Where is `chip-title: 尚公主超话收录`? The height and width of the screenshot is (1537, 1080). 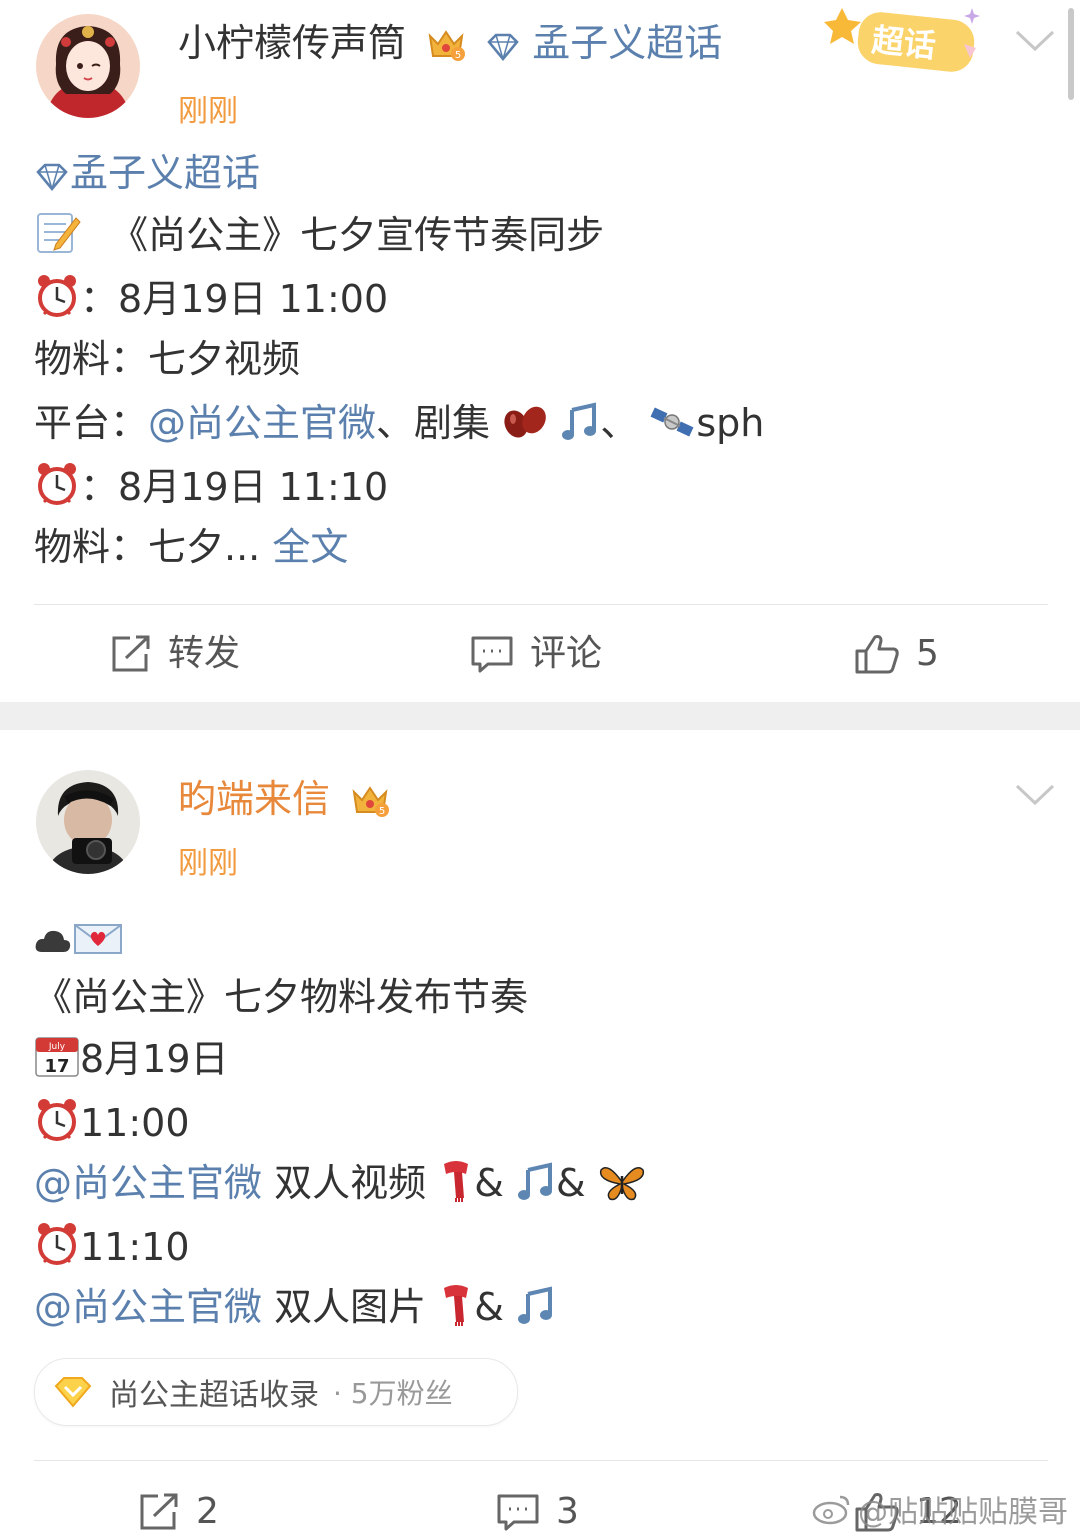
chip-title: 尚公主超话收录 is located at coordinates (214, 1395).